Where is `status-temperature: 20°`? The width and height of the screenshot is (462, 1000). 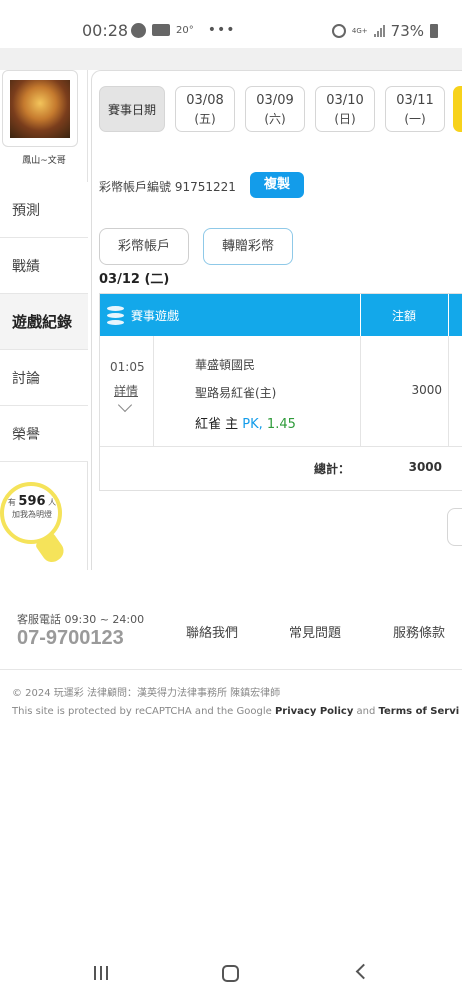
status-temperature: 20° is located at coordinates (185, 30).